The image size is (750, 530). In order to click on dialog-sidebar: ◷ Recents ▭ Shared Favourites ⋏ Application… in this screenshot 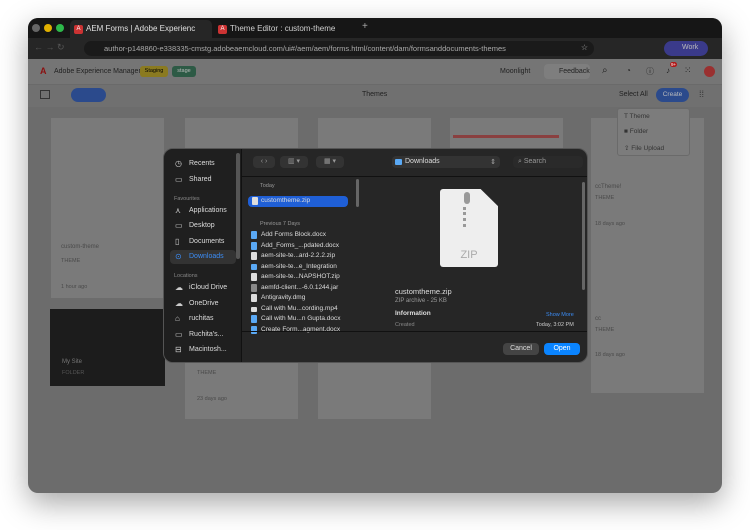, I will do `click(203, 255)`.